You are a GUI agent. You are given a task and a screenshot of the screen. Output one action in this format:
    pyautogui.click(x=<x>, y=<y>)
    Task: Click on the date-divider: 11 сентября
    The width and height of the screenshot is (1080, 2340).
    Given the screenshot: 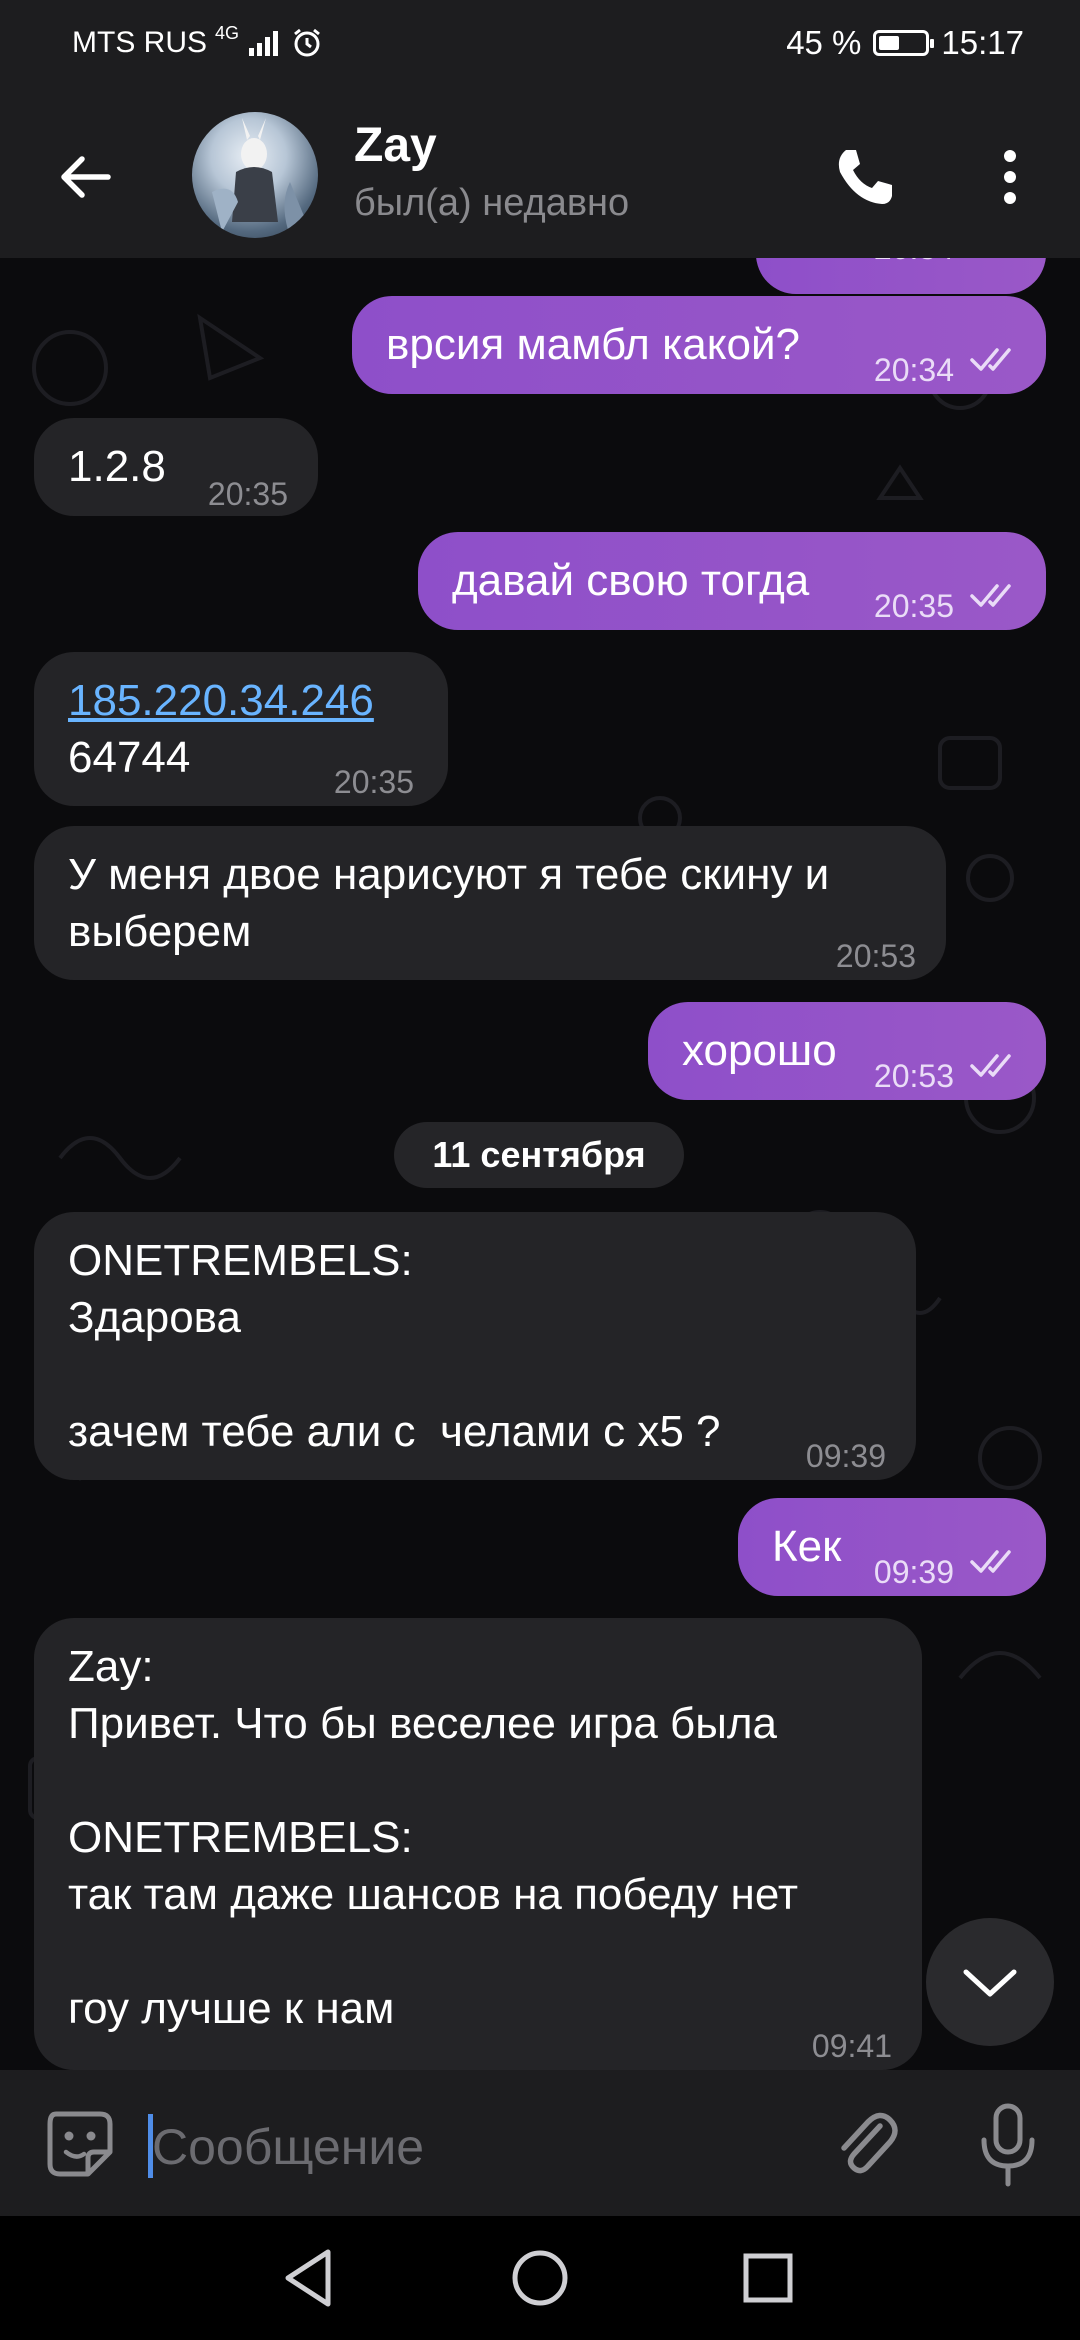 What is the action you would take?
    pyautogui.click(x=539, y=1155)
    